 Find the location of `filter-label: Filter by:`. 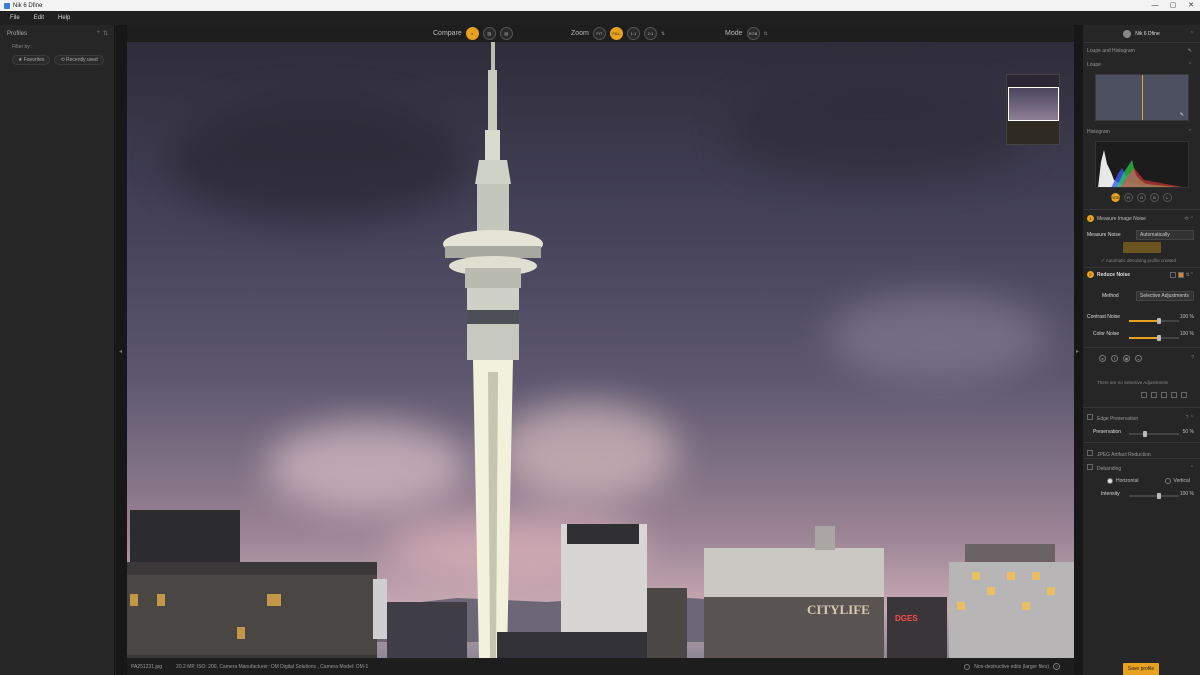

filter-label: Filter by: is located at coordinates (22, 47).